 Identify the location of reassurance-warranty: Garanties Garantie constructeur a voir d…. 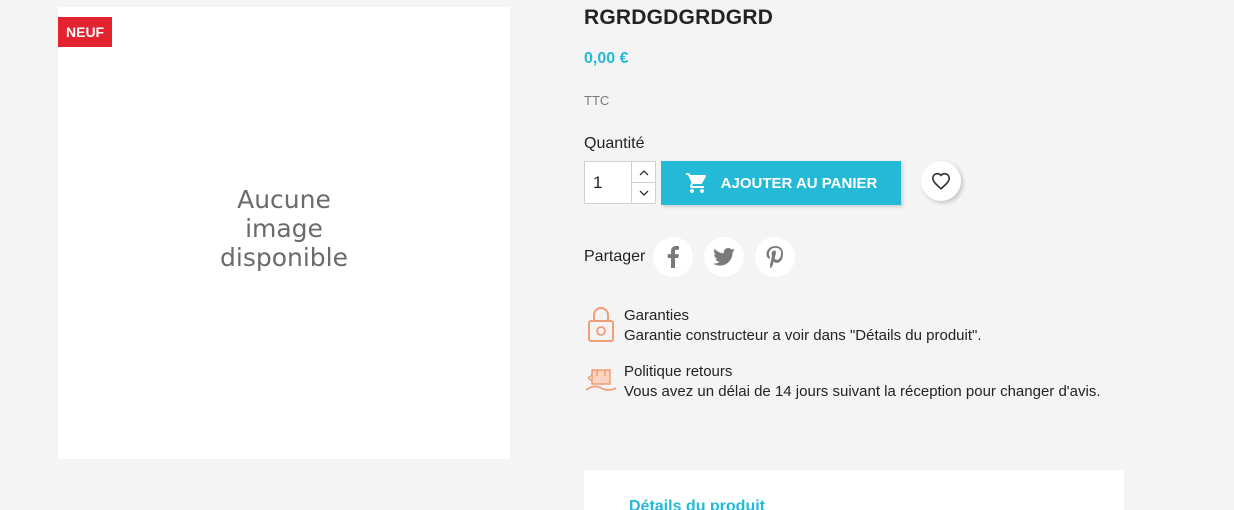
(844, 326).